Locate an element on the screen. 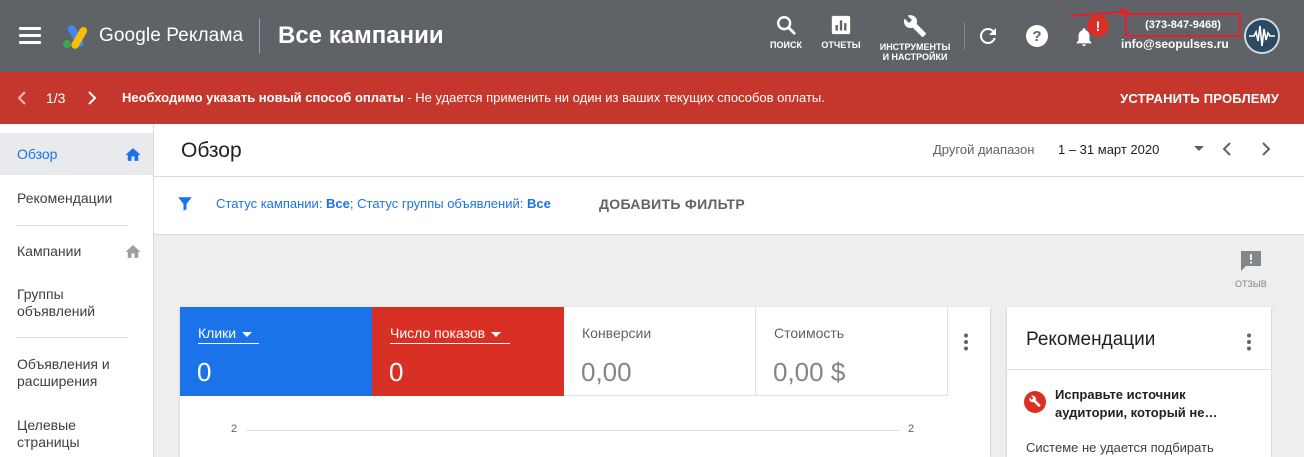 The height and width of the screenshot is (457, 1304). sidebar-item-landing-pages: Целевые страницы is located at coordinates (76, 434).